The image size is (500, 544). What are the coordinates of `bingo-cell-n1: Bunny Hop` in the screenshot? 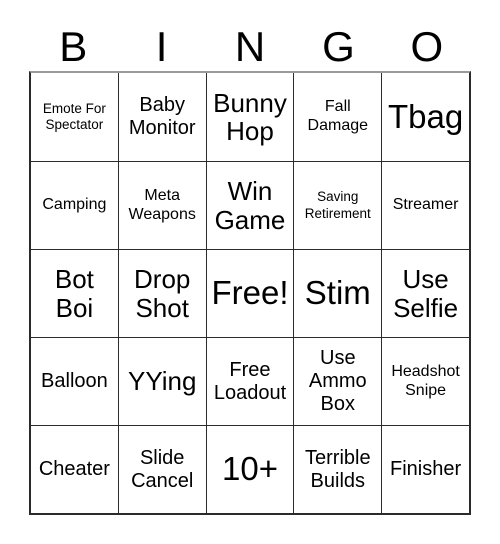 It's located at (249, 117).